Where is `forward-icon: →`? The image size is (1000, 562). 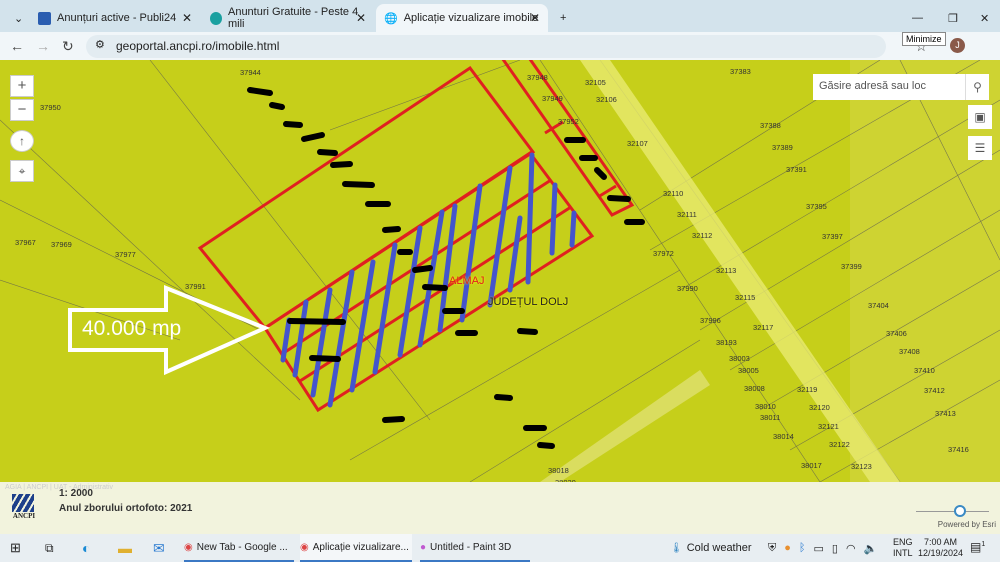
forward-icon: → is located at coordinates (43, 46).